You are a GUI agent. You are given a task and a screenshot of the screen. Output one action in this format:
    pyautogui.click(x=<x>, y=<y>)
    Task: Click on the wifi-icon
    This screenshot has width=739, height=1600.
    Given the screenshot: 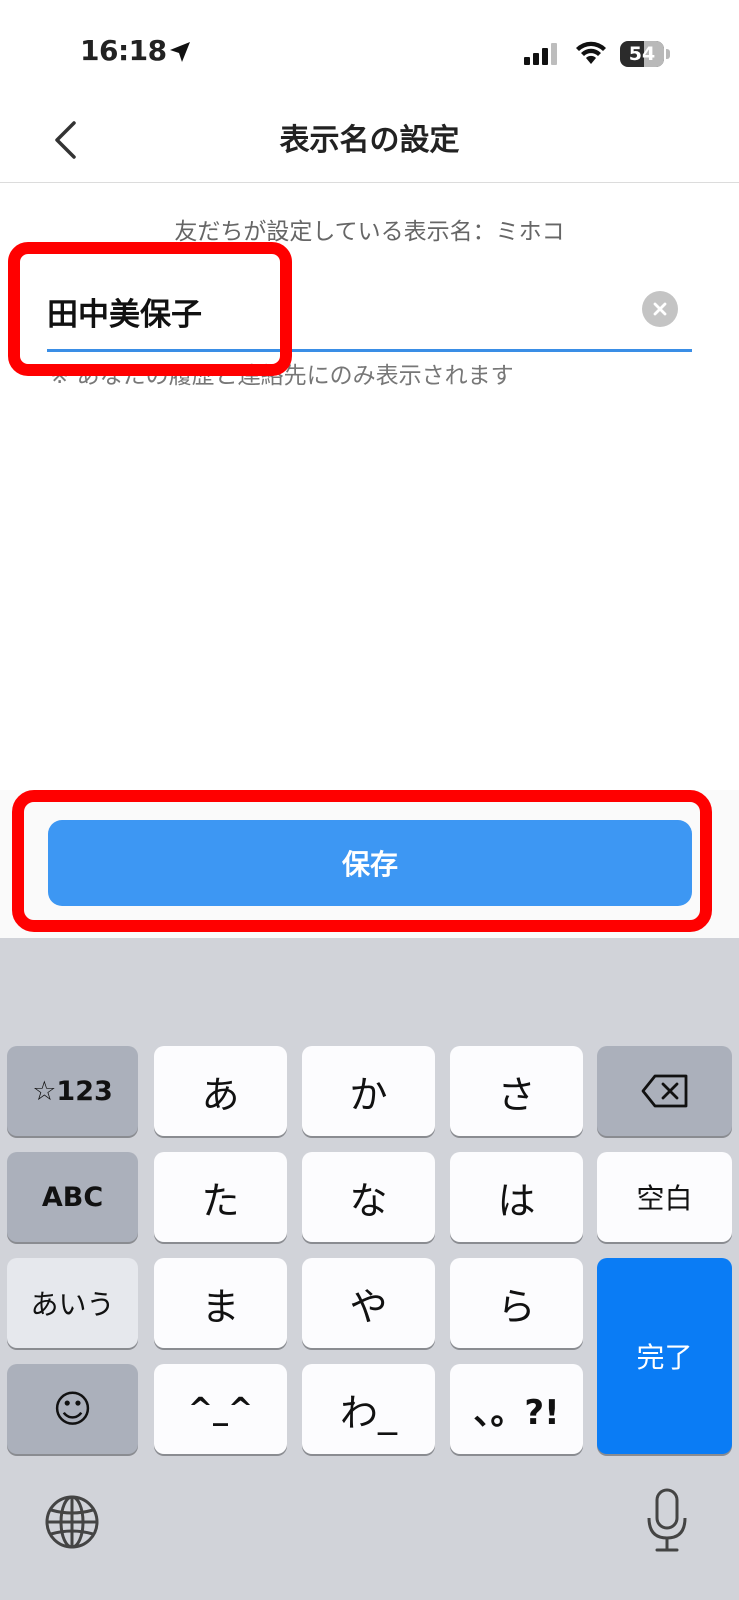 What is the action you would take?
    pyautogui.click(x=591, y=52)
    